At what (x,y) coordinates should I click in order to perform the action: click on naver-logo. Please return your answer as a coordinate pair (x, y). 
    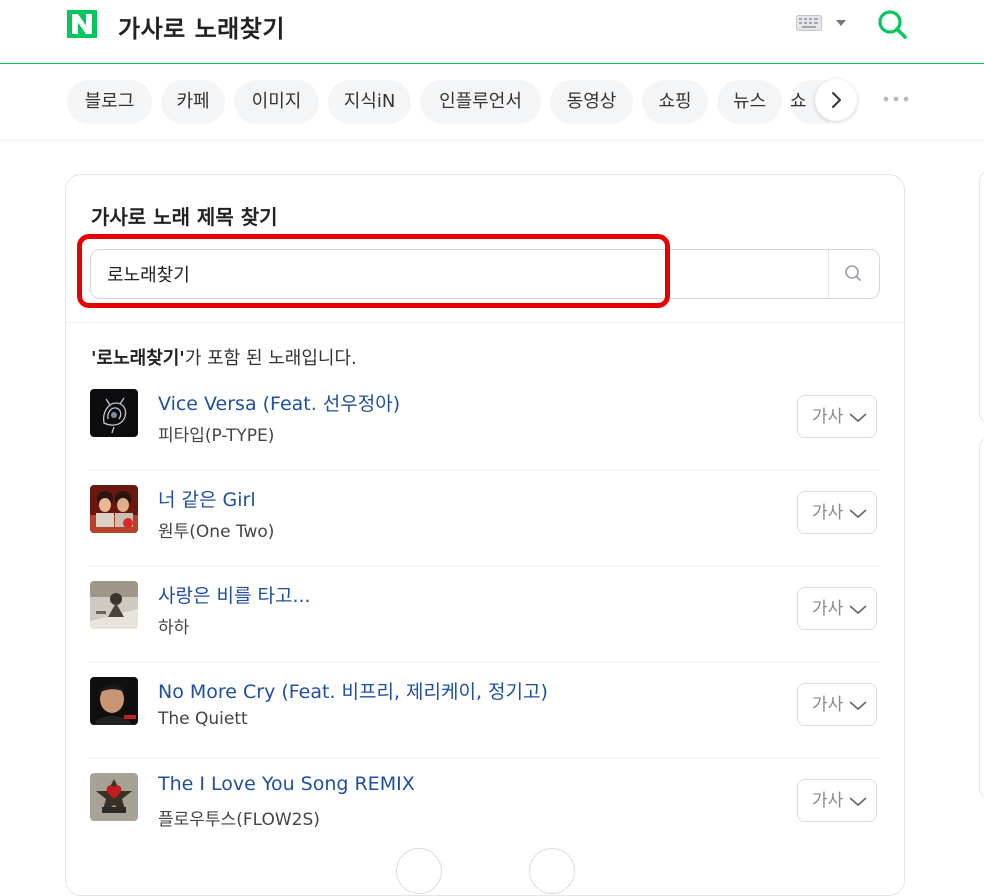
    Looking at the image, I should click on (82, 24).